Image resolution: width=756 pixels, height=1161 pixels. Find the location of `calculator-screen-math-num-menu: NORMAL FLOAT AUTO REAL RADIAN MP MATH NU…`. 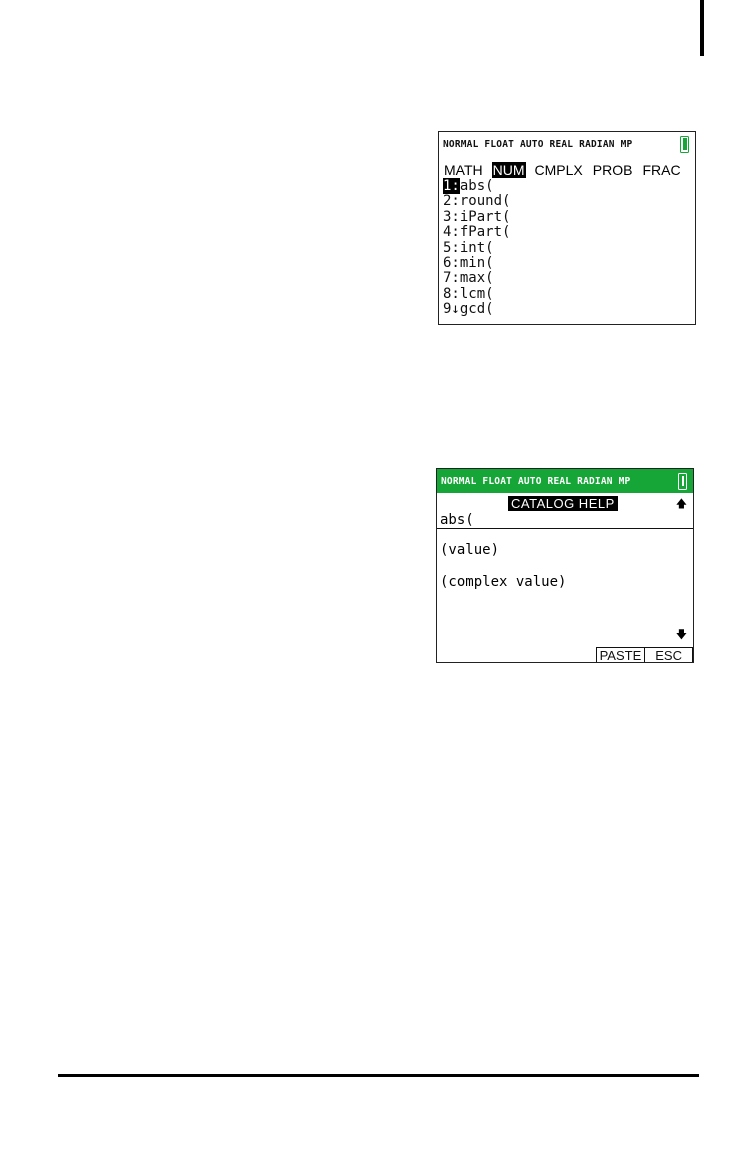

calculator-screen-math-num-menu: NORMAL FLOAT AUTO REAL RADIAN MP MATH NU… is located at coordinates (567, 228).